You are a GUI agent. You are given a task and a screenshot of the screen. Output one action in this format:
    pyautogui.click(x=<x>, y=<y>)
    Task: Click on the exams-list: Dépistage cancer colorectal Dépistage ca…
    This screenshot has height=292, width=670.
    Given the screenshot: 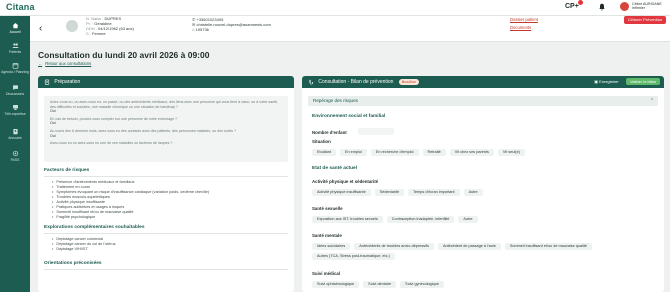 What is the action you would take?
    pyautogui.click(x=83, y=244)
    